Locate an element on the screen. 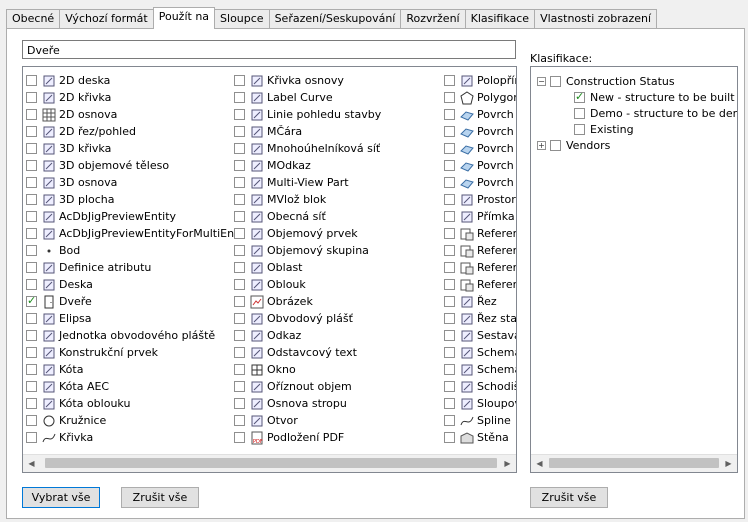  list-item: Dveře is located at coordinates (135, 301).